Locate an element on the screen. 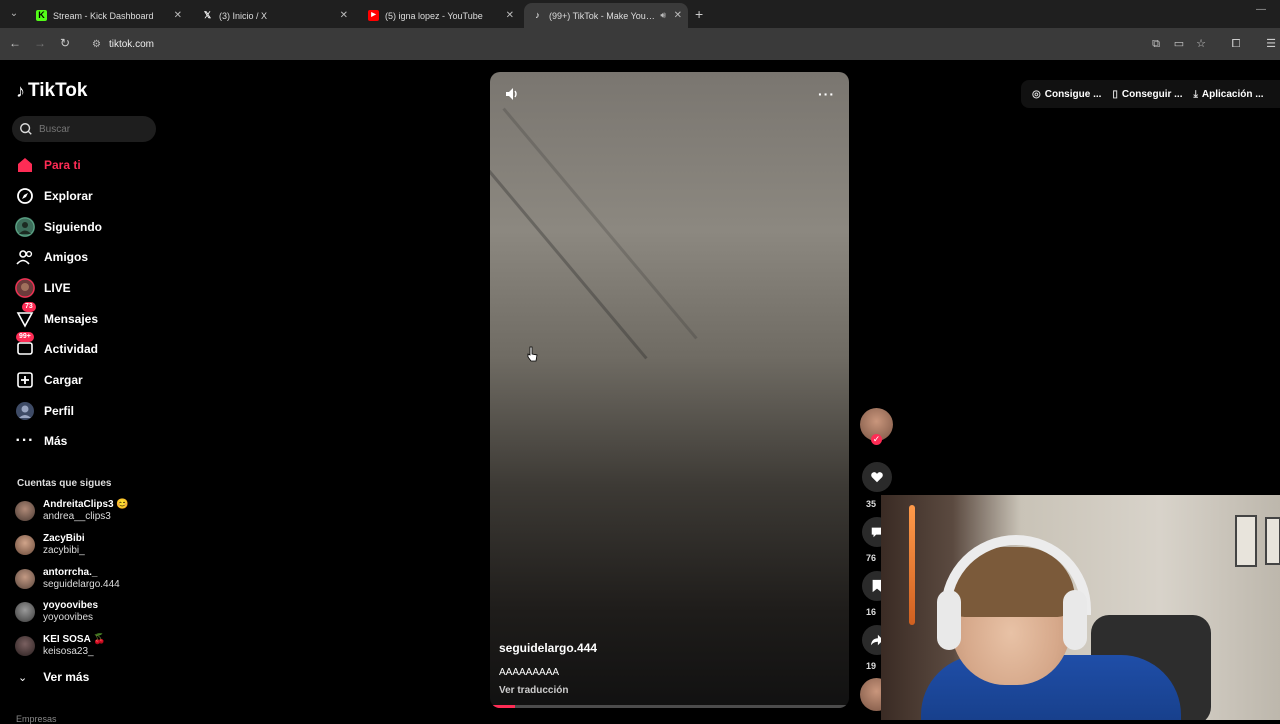  like-count: 35 is located at coordinates (871, 504).